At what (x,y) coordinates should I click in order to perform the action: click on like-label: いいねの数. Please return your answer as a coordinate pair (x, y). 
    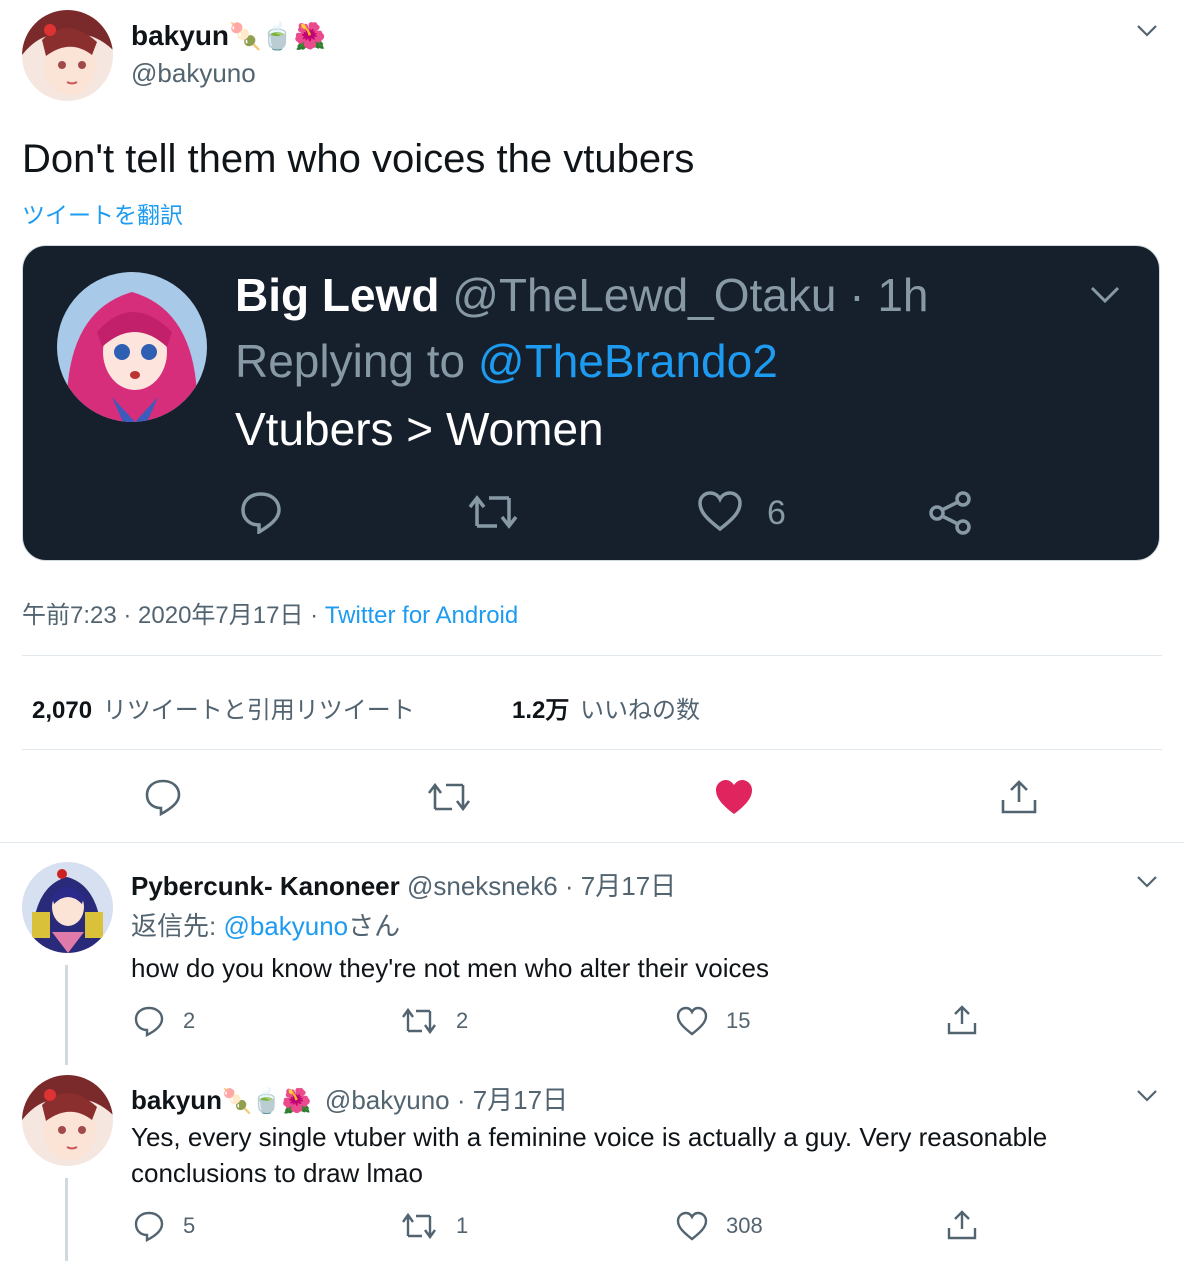
    Looking at the image, I should click on (640, 710).